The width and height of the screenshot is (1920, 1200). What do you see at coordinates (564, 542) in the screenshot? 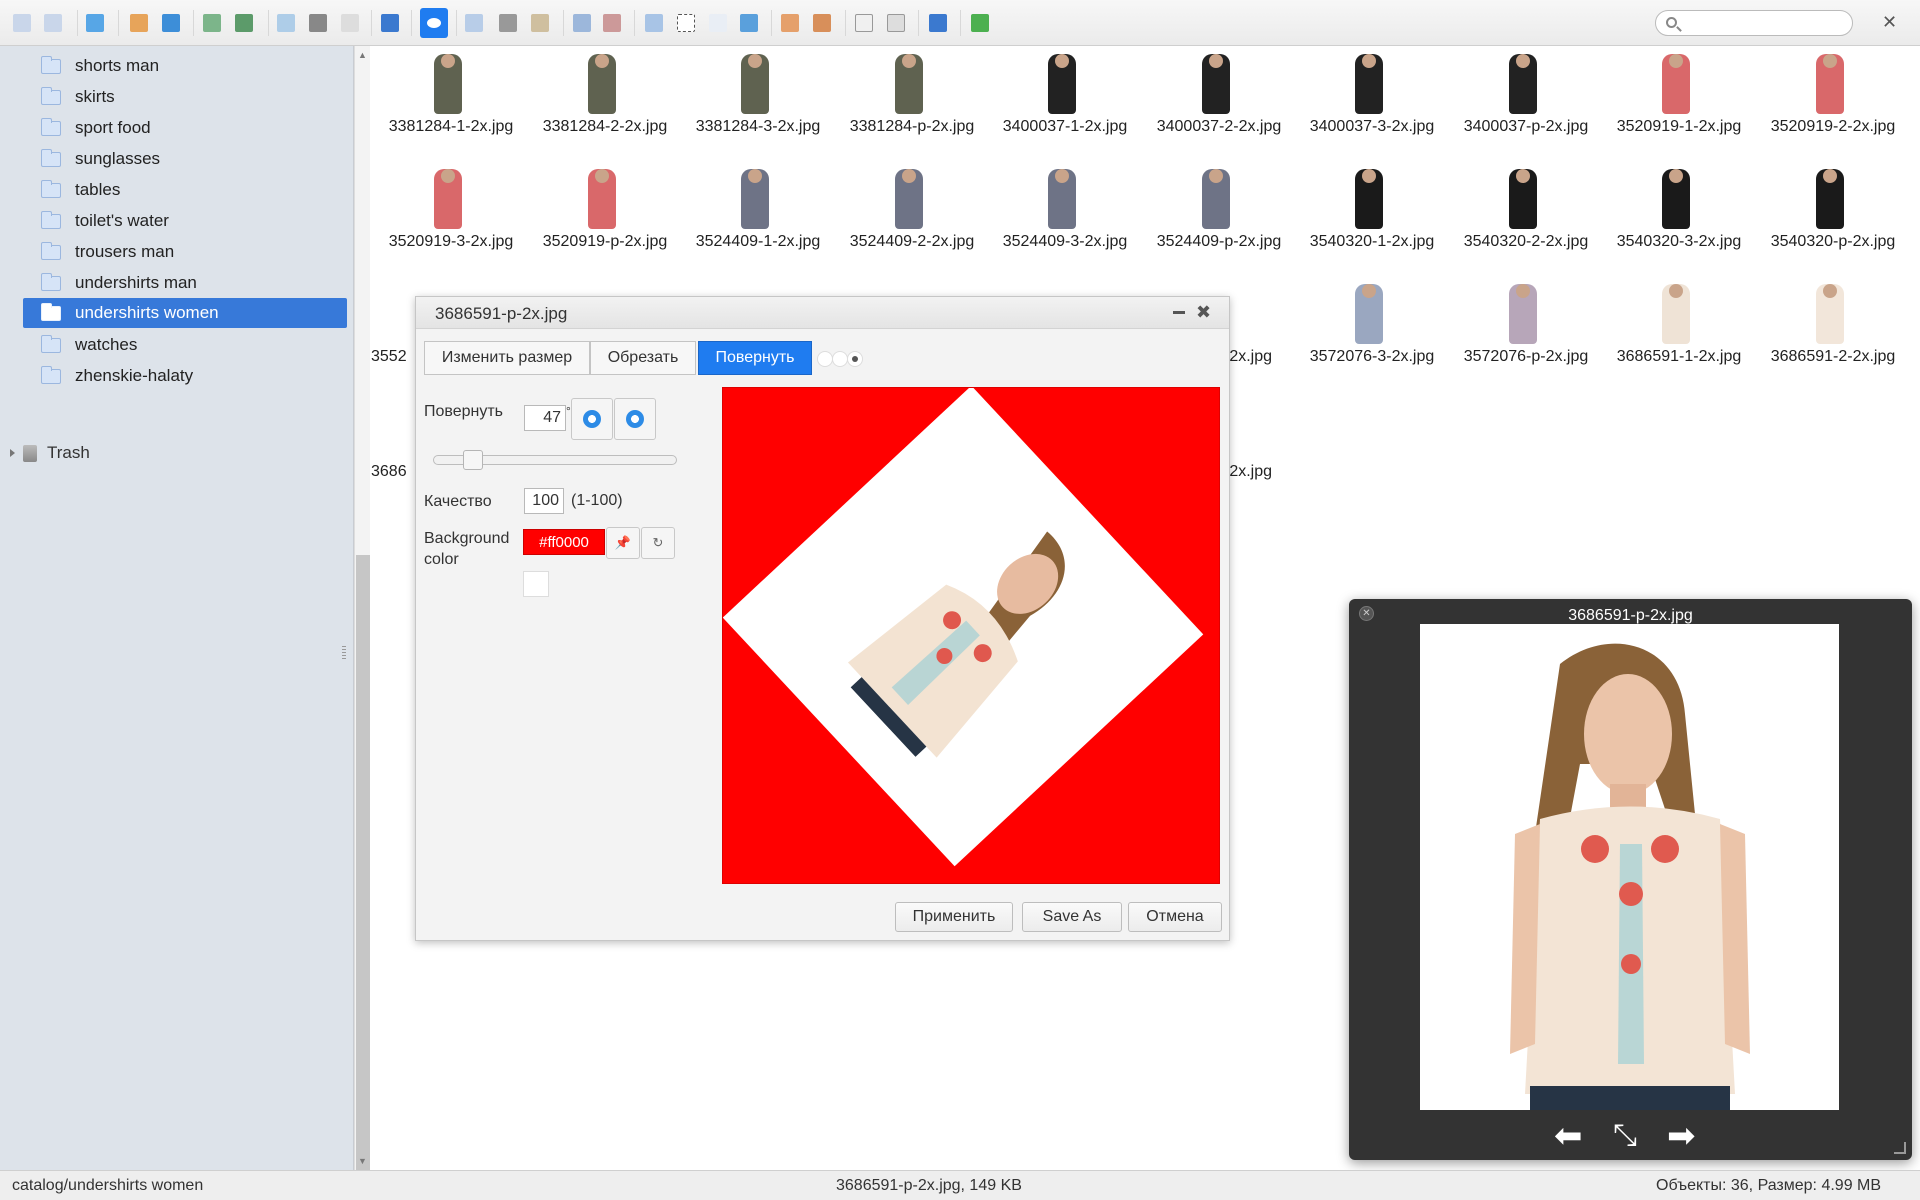
I see `background-color-input: #ff0000` at bounding box center [564, 542].